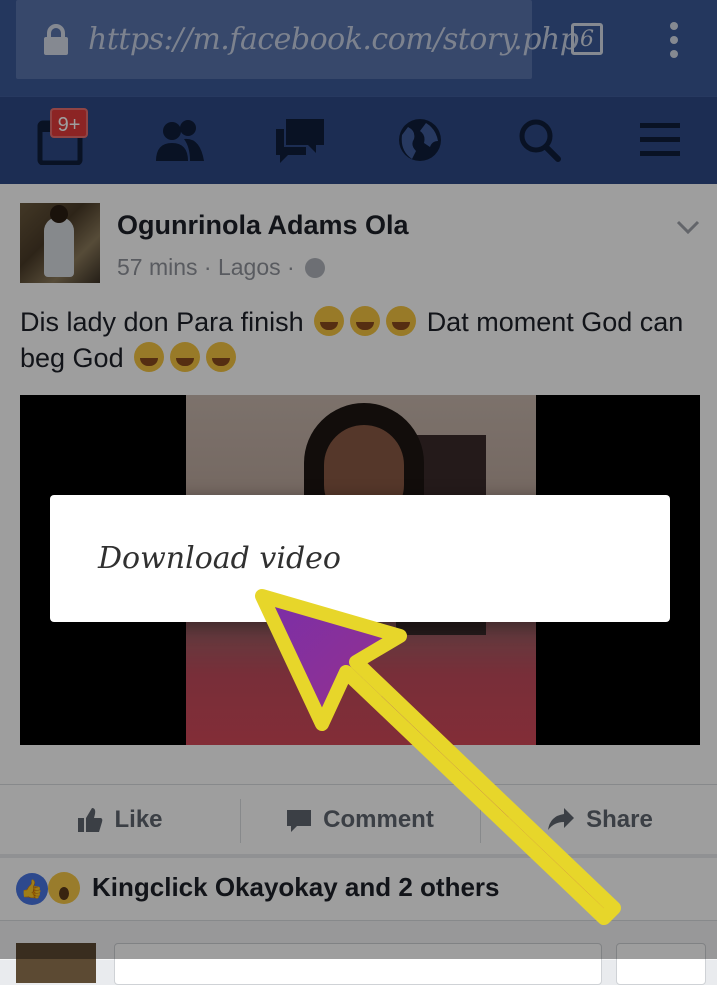 This screenshot has width=717, height=985. What do you see at coordinates (219, 558) in the screenshot?
I see `download-video-menu-item: Download video` at bounding box center [219, 558].